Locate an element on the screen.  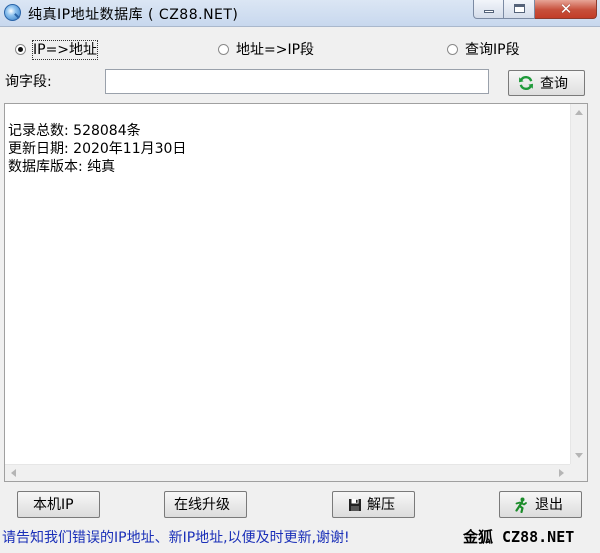
unzip-button: 解压 is located at coordinates (373, 504).